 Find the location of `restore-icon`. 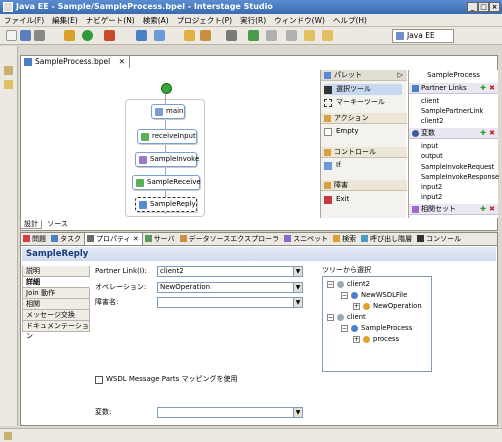

restore-icon is located at coordinates (8, 70).